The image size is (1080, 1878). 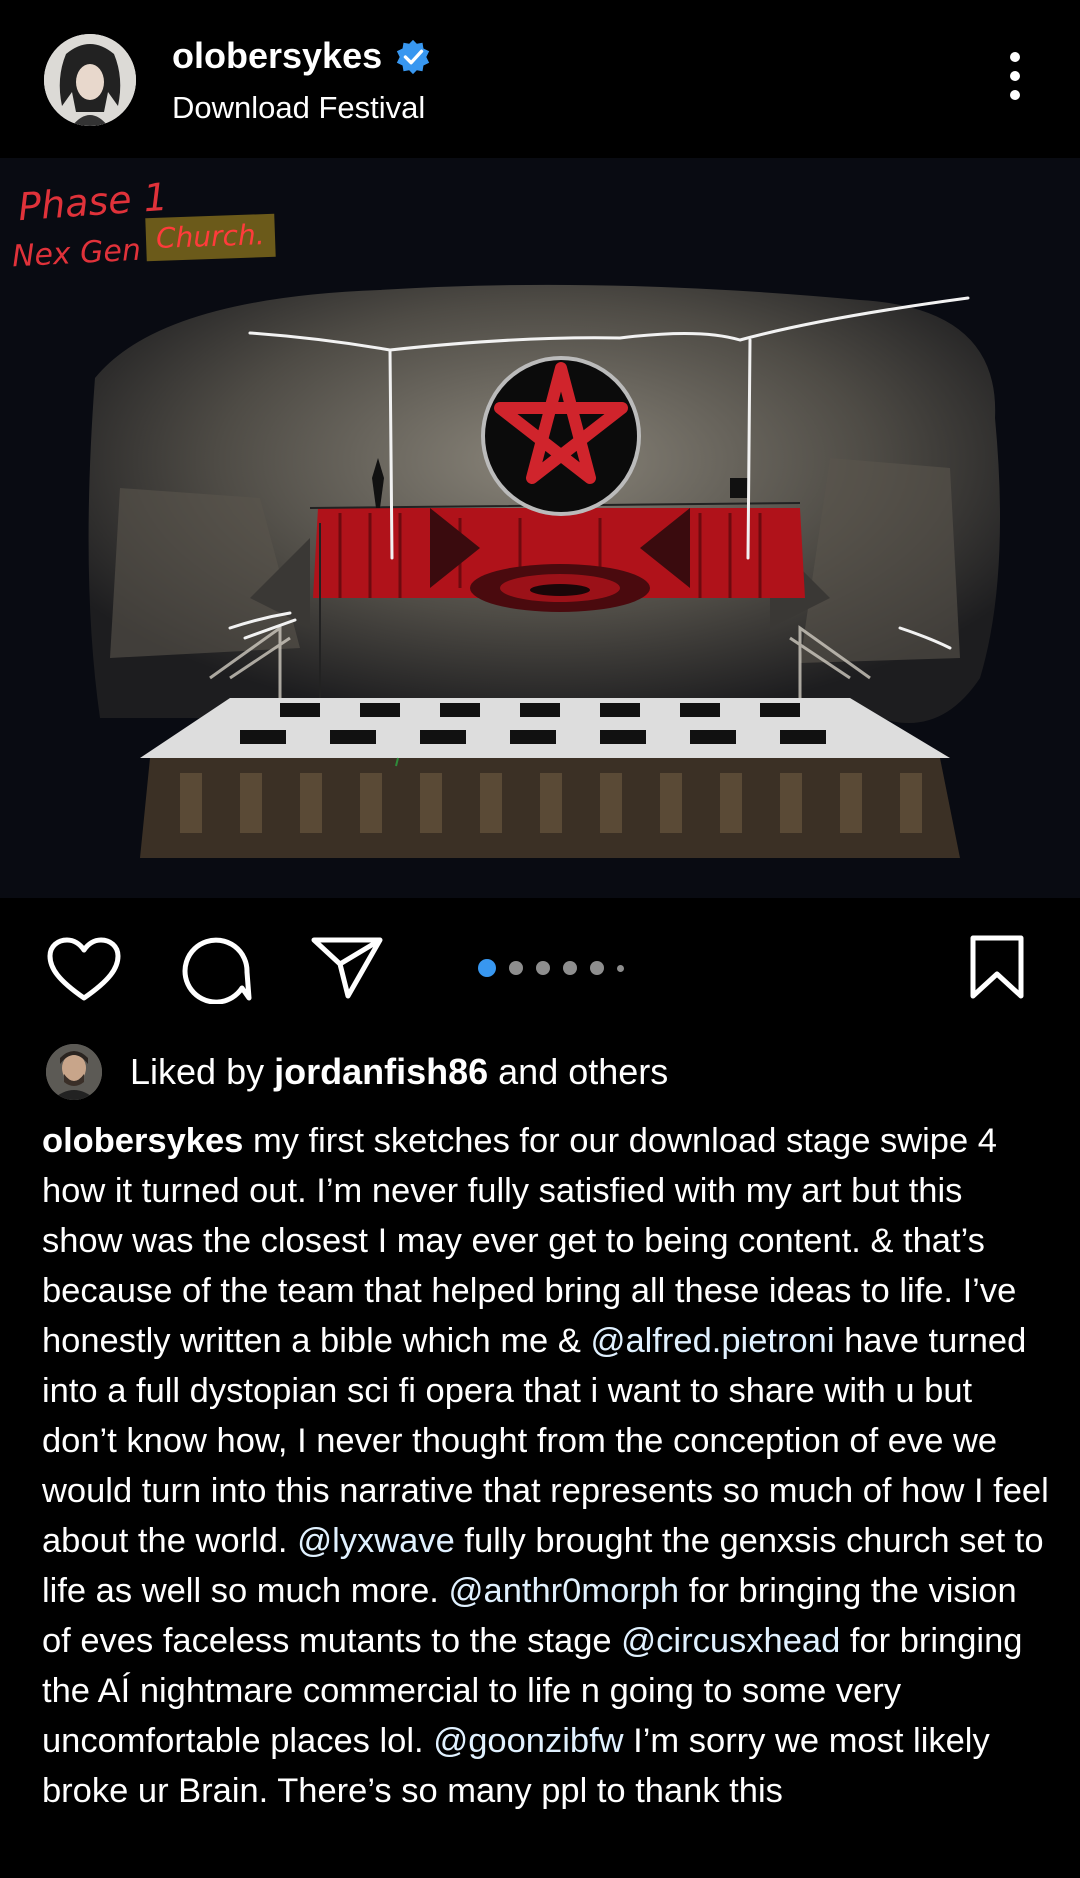 I want to click on post-location: Download Festival, so click(x=298, y=108).